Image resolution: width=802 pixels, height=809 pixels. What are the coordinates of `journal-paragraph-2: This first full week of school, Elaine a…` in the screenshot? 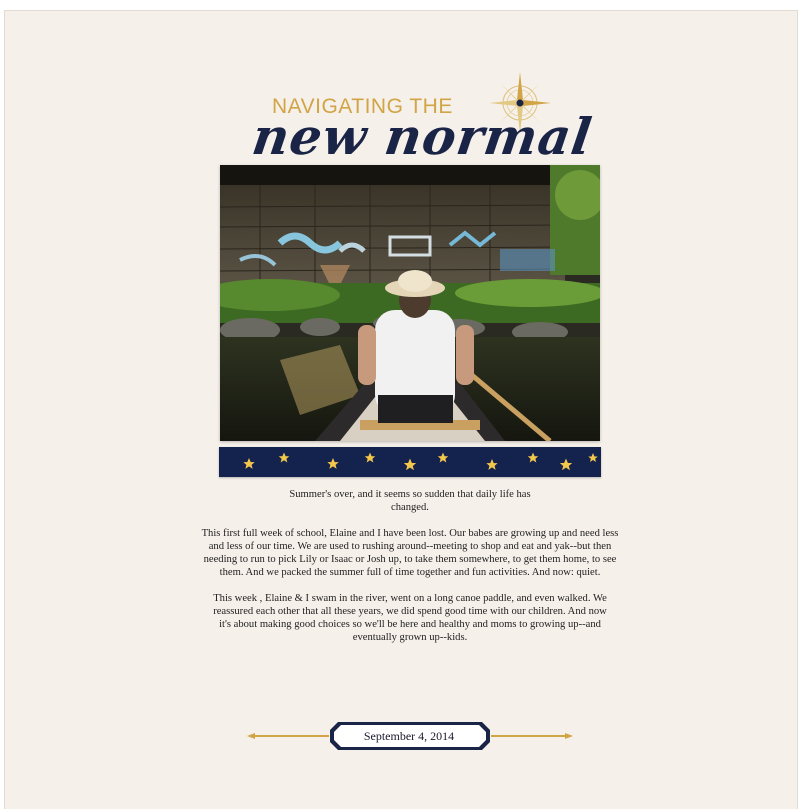 It's located at (410, 553).